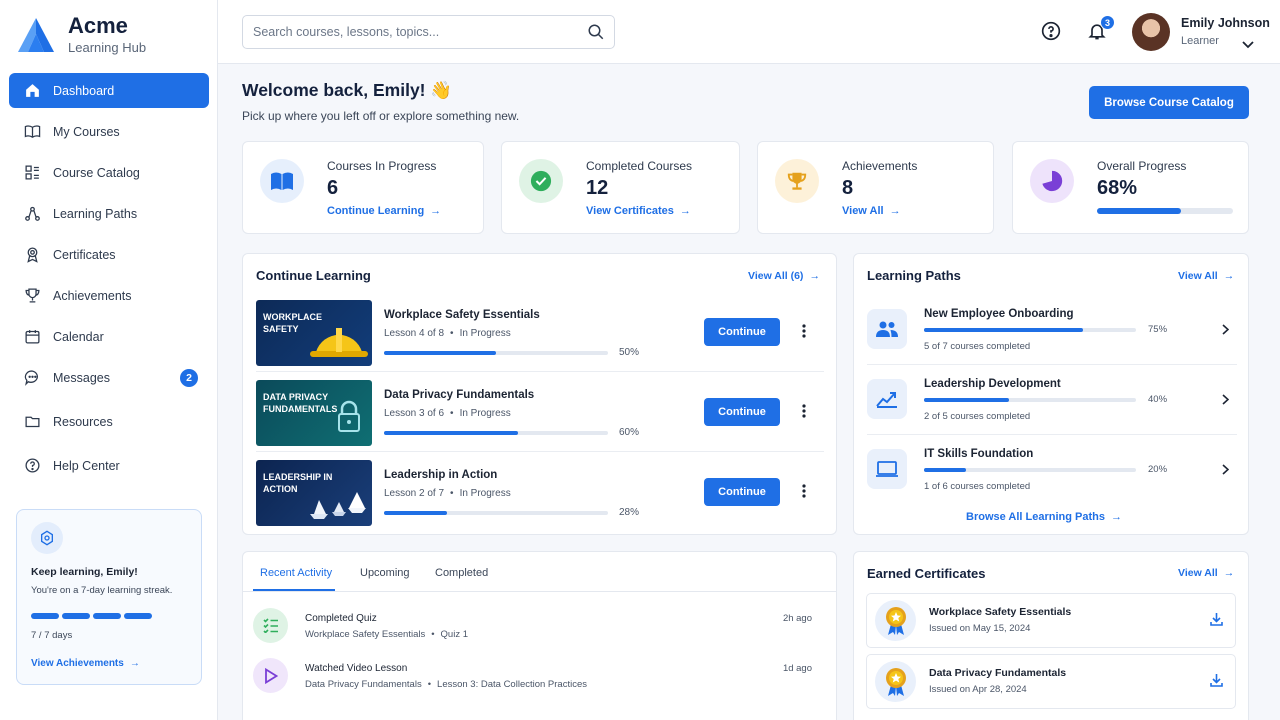 This screenshot has height=720, width=1280. What do you see at coordinates (1142, 166) in the screenshot?
I see `stat-label: Overall Progress` at bounding box center [1142, 166].